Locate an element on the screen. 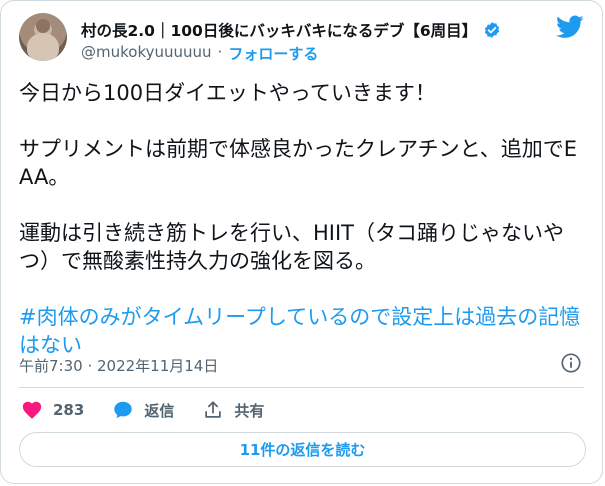 The image size is (605, 486). verified-badge-icon is located at coordinates (492, 30).